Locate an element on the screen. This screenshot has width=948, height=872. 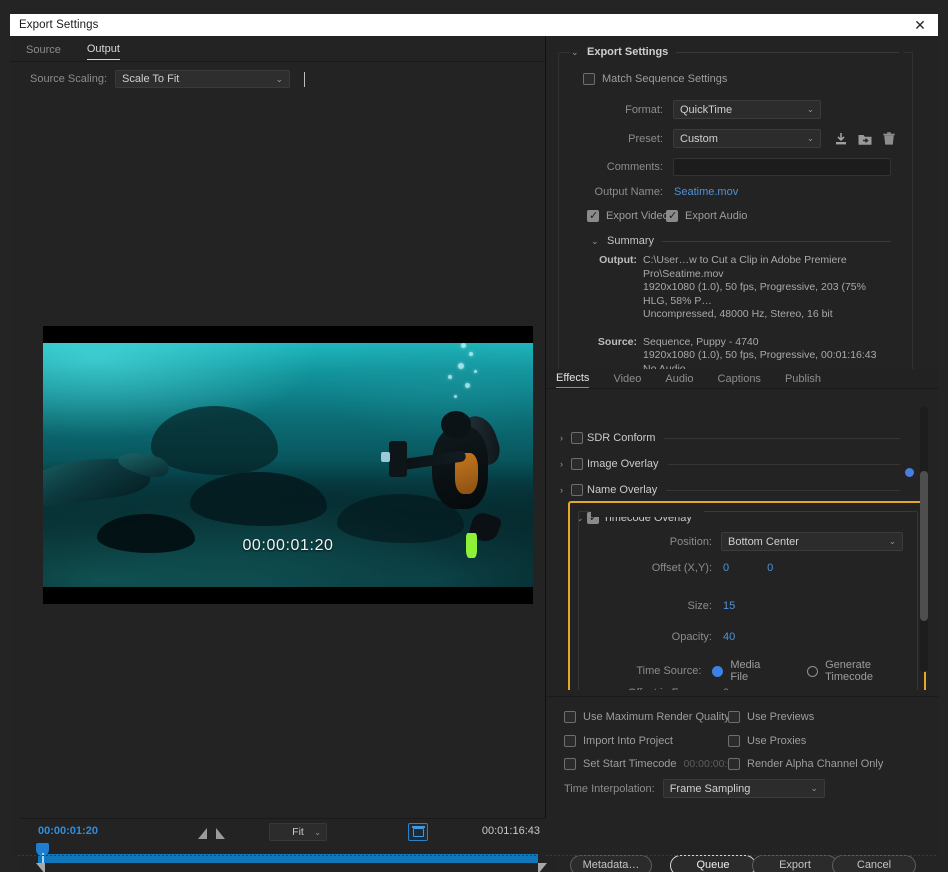
source-scaling-dropdown: Scale To Fit ⌄ is located at coordinates (203, 79).